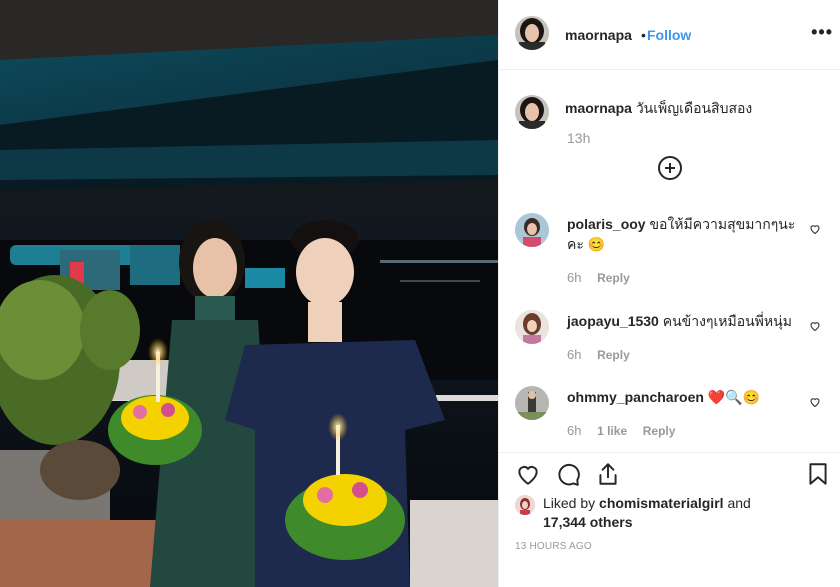 The width and height of the screenshot is (840, 587). What do you see at coordinates (608, 474) in the screenshot?
I see `share-icon` at bounding box center [608, 474].